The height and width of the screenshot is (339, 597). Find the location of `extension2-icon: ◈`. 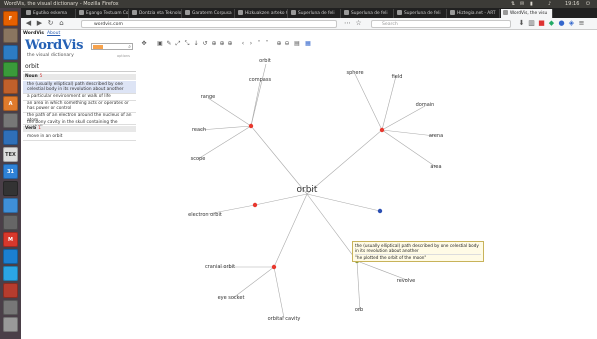

extension2-icon: ◈ is located at coordinates (571, 23).